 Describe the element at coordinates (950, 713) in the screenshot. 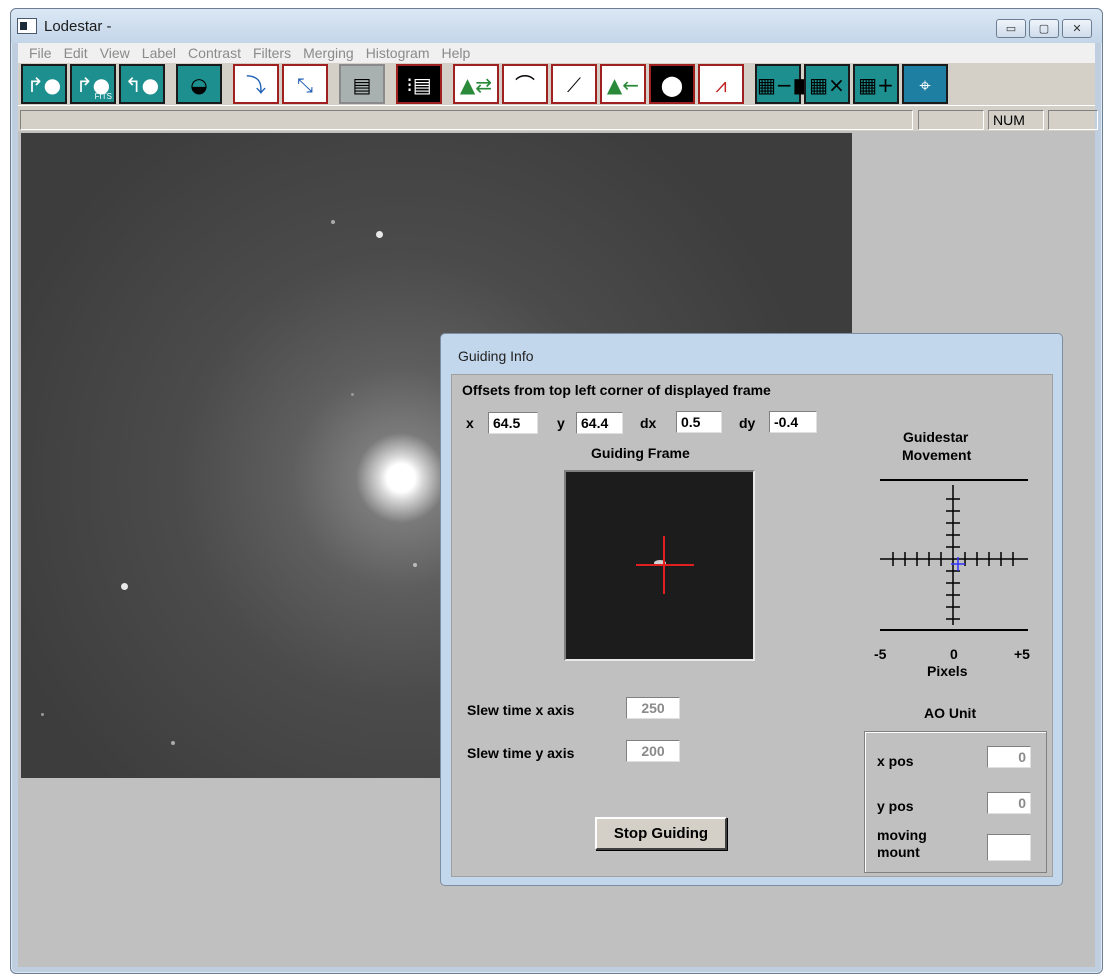

I see `ao-unit-label: AO Unit` at that location.